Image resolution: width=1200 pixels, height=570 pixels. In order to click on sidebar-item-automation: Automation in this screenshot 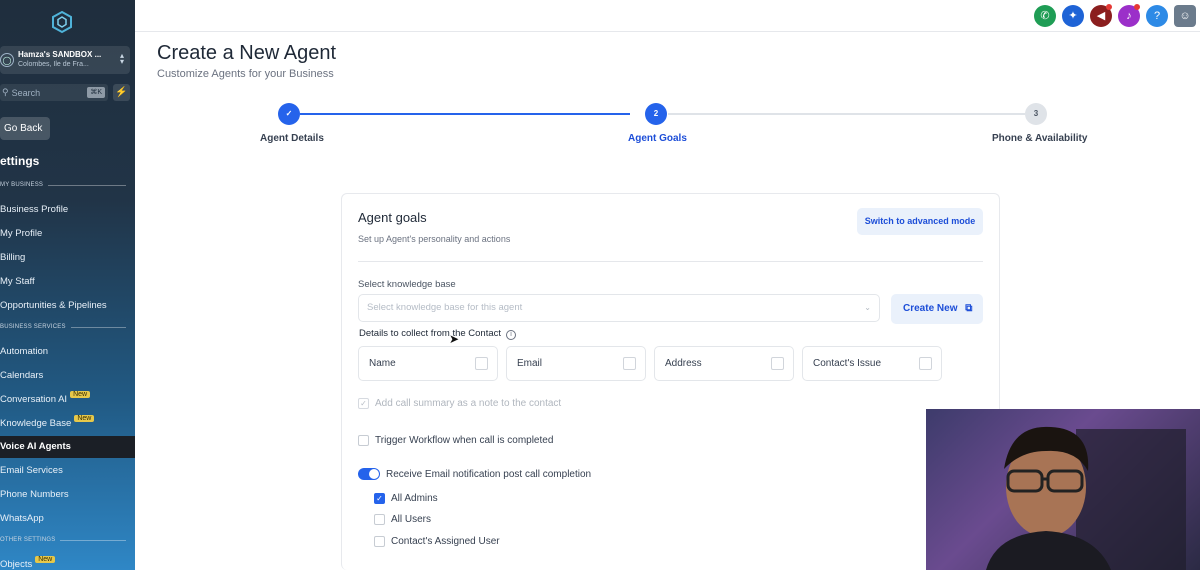, I will do `click(24, 351)`.